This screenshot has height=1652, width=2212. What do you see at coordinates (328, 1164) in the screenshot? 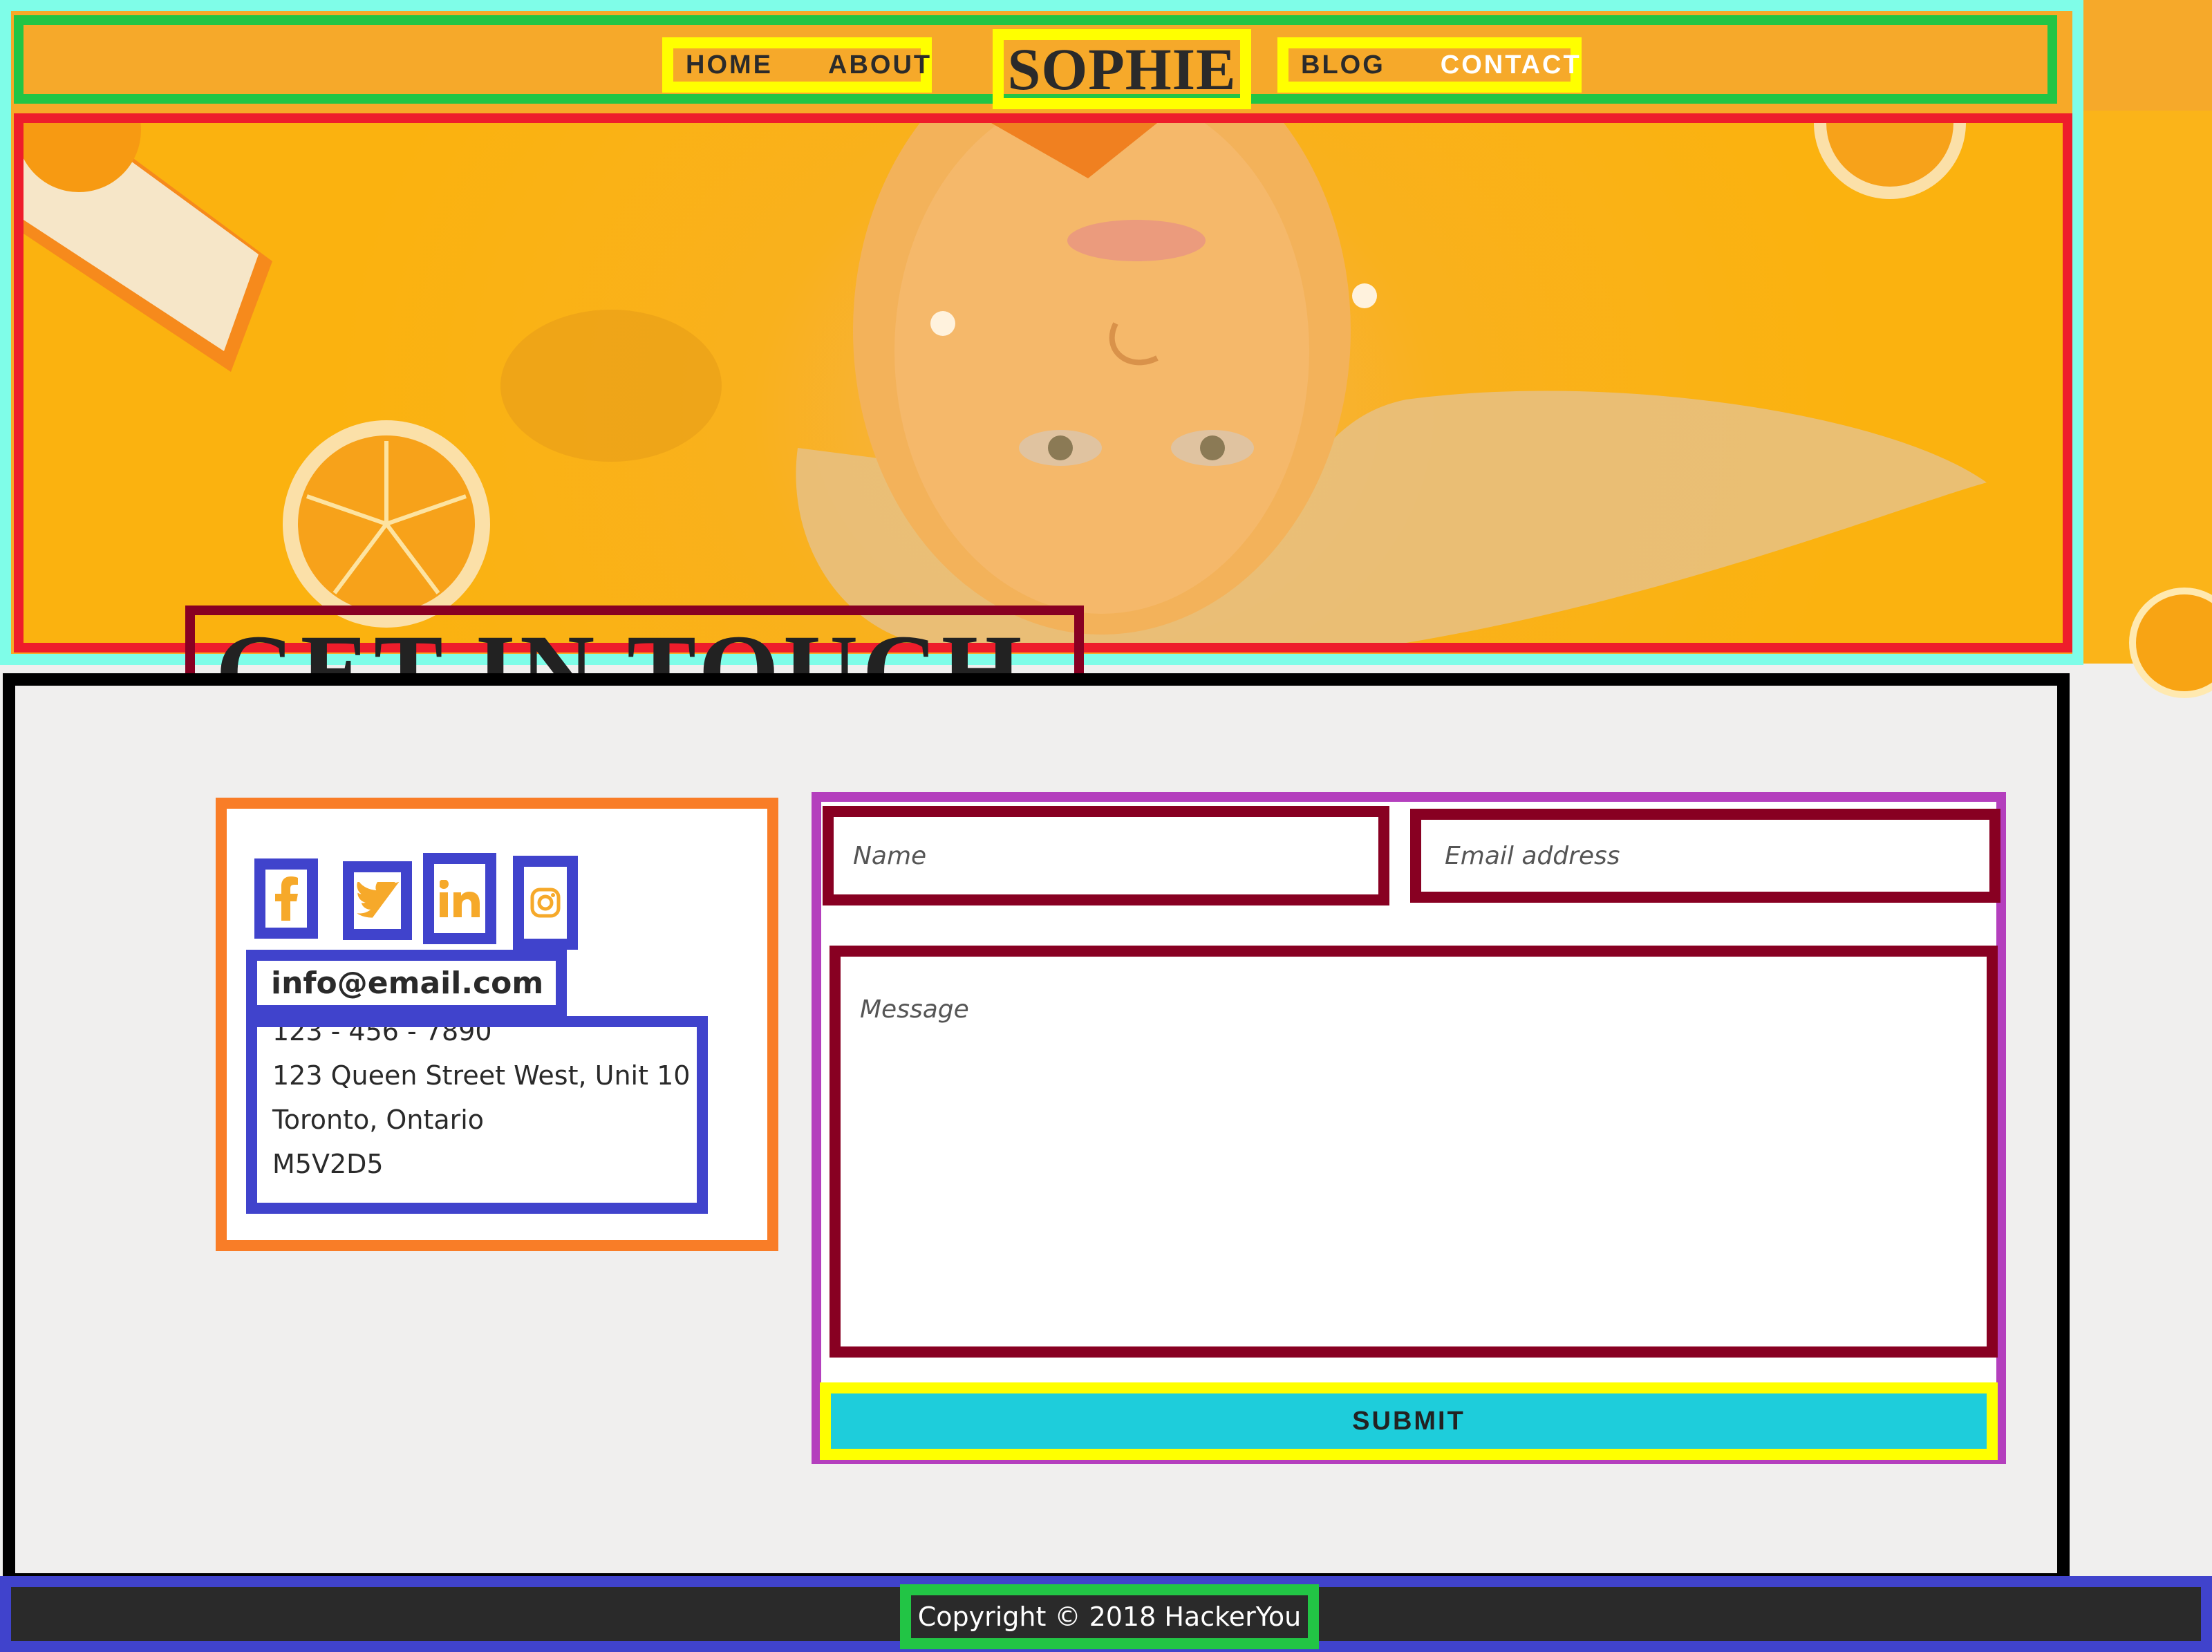
I see `postal-code: M5V2D5` at bounding box center [328, 1164].